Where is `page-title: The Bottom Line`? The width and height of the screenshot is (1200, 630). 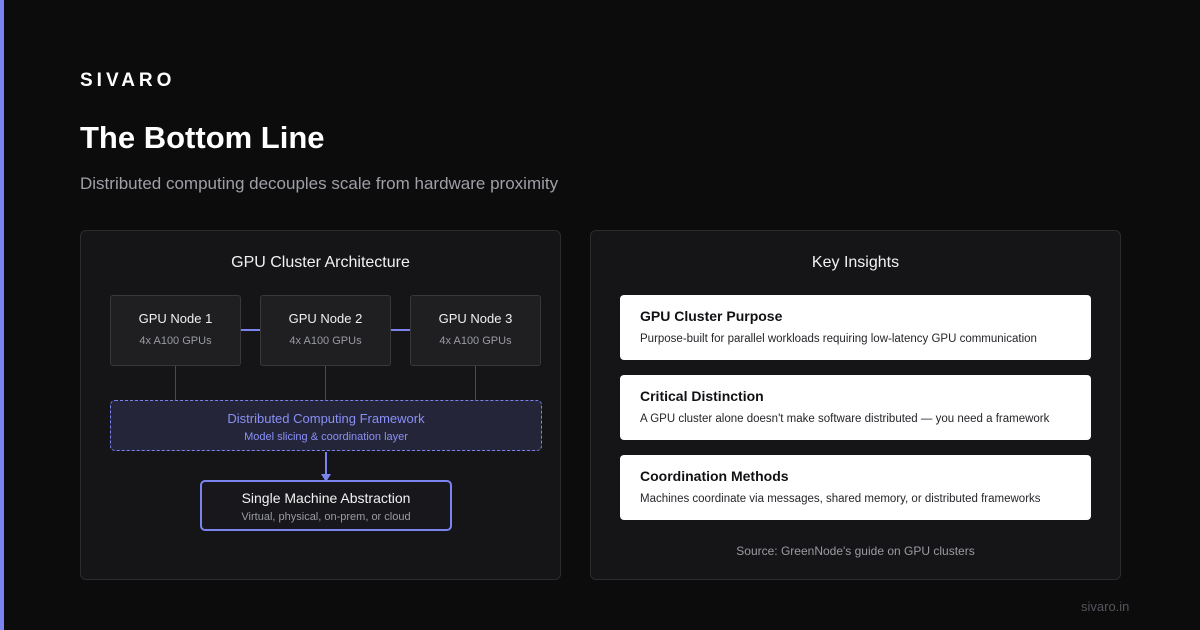
page-title: The Bottom Line is located at coordinates (202, 137).